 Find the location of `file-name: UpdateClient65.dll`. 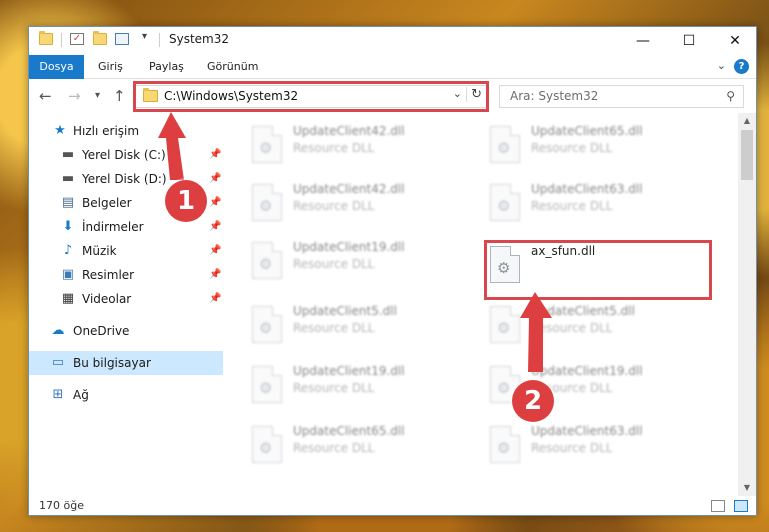

file-name: UpdateClient65.dll is located at coordinates (587, 131).